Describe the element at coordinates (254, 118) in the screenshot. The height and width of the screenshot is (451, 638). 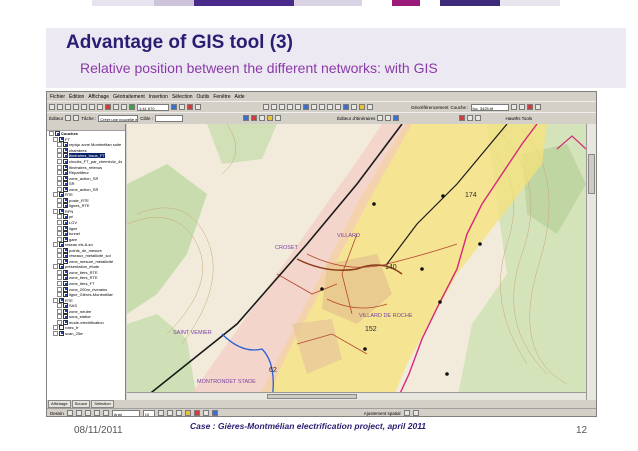
I see `route-icon` at that location.